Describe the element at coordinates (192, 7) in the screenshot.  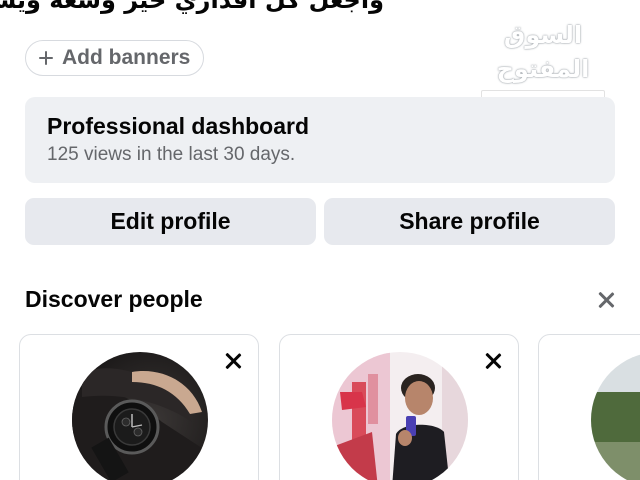
I see `profile-bio: واجعل كل أقداري خير وسعة ويسر»` at that location.